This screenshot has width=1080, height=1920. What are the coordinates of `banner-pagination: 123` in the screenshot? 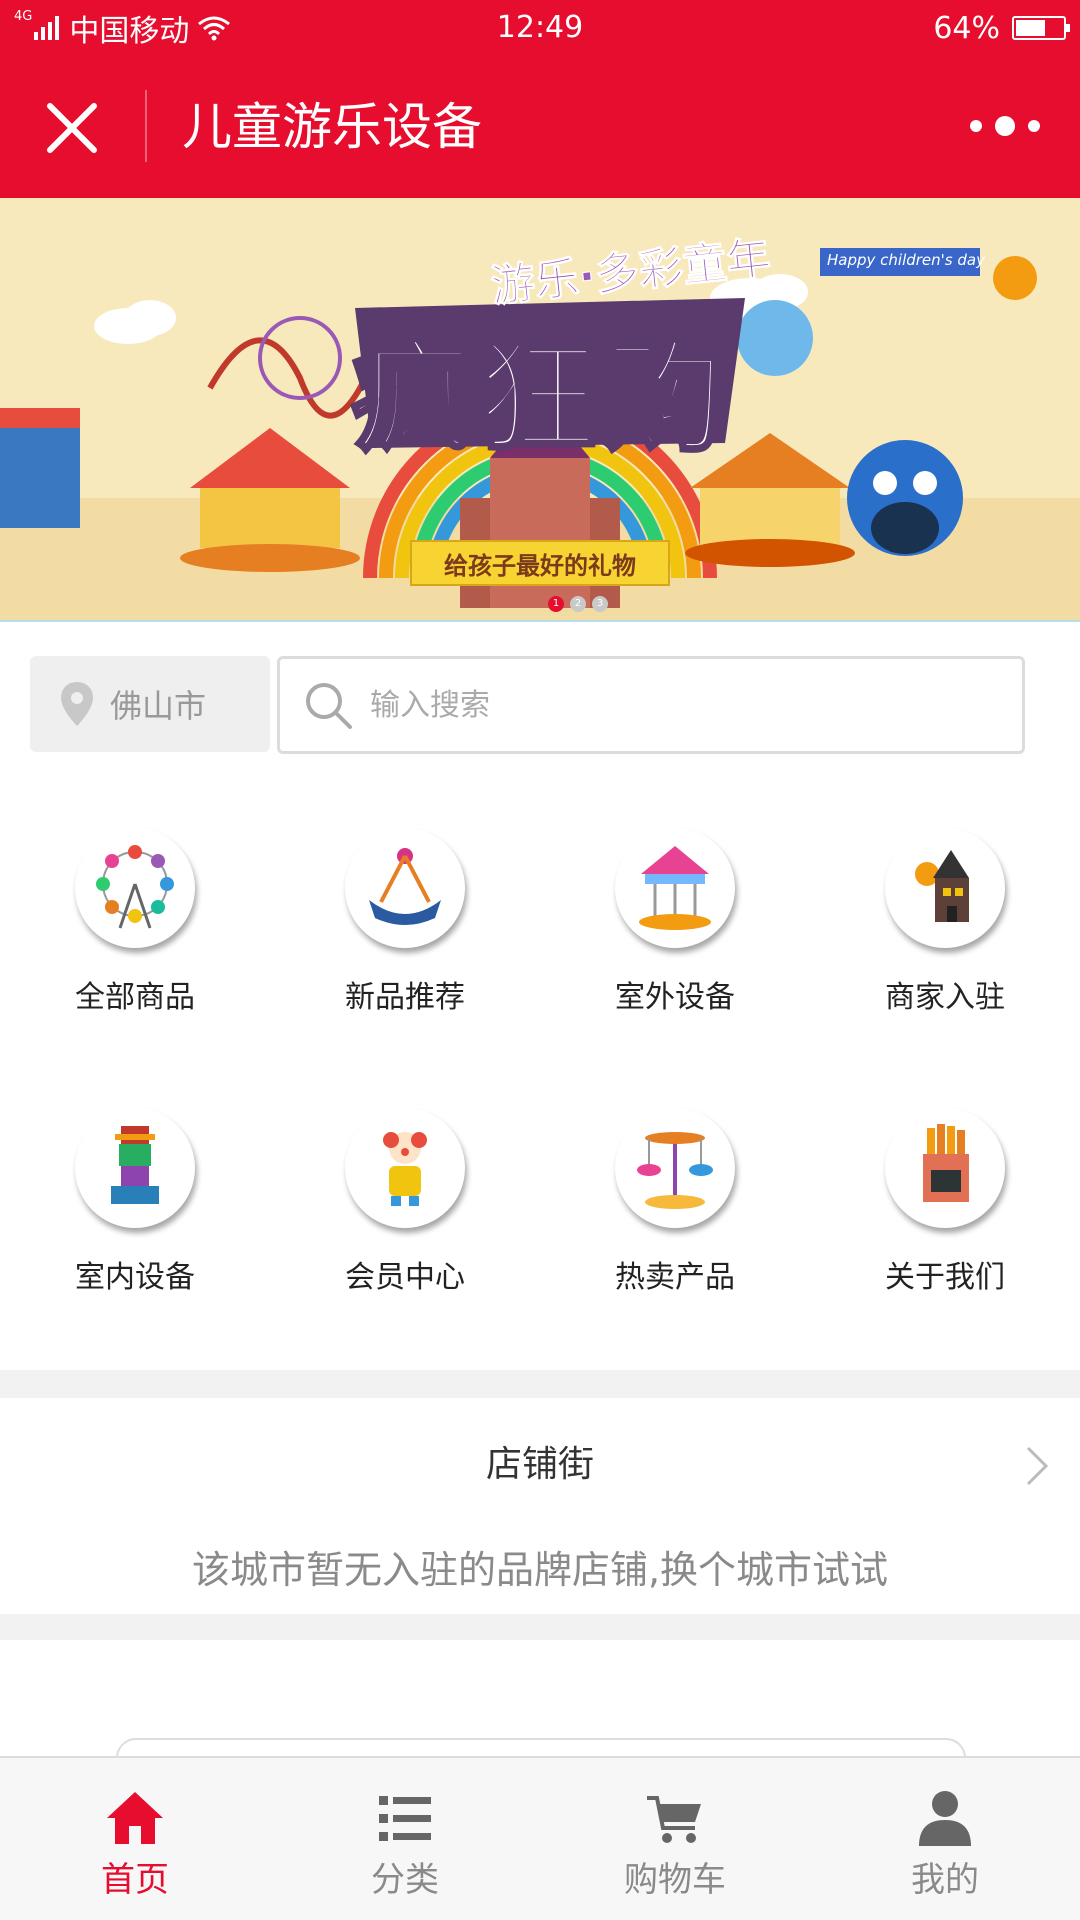 It's located at (578, 604).